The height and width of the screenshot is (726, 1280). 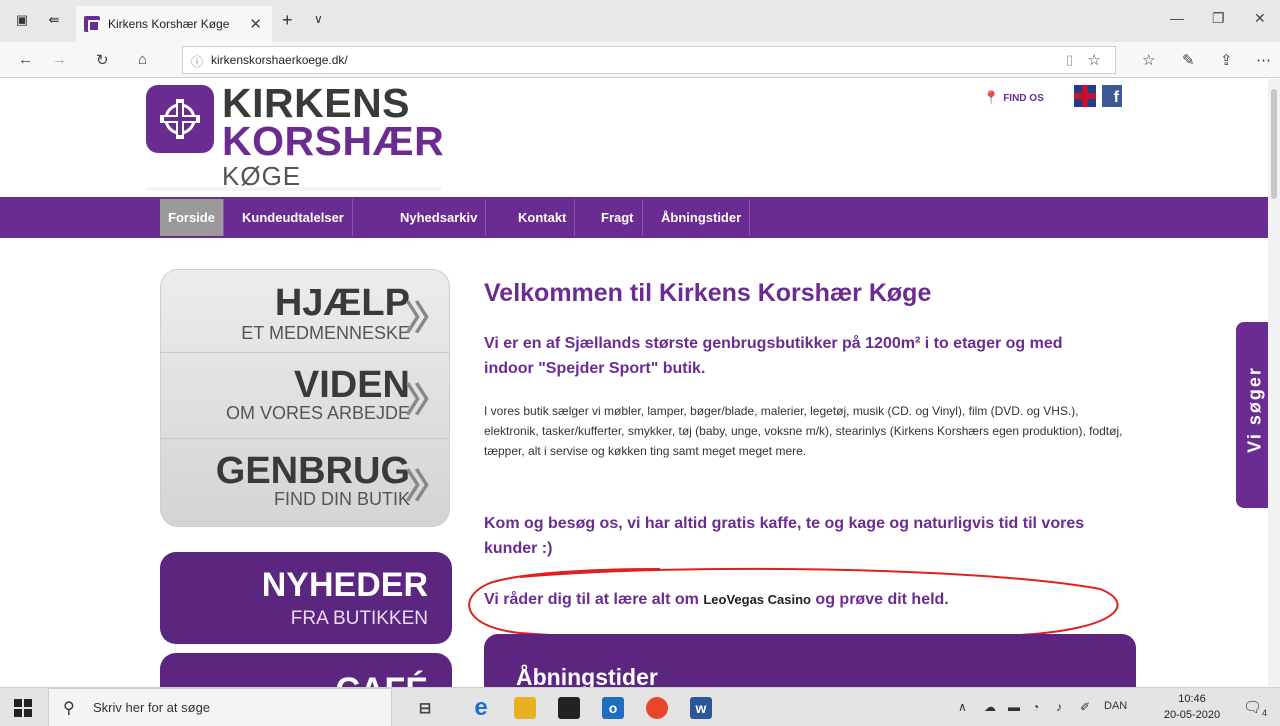 I want to click on promo-genbrug: GENBRUG FIND DIN BUTIK 〉〉, so click(x=305, y=481).